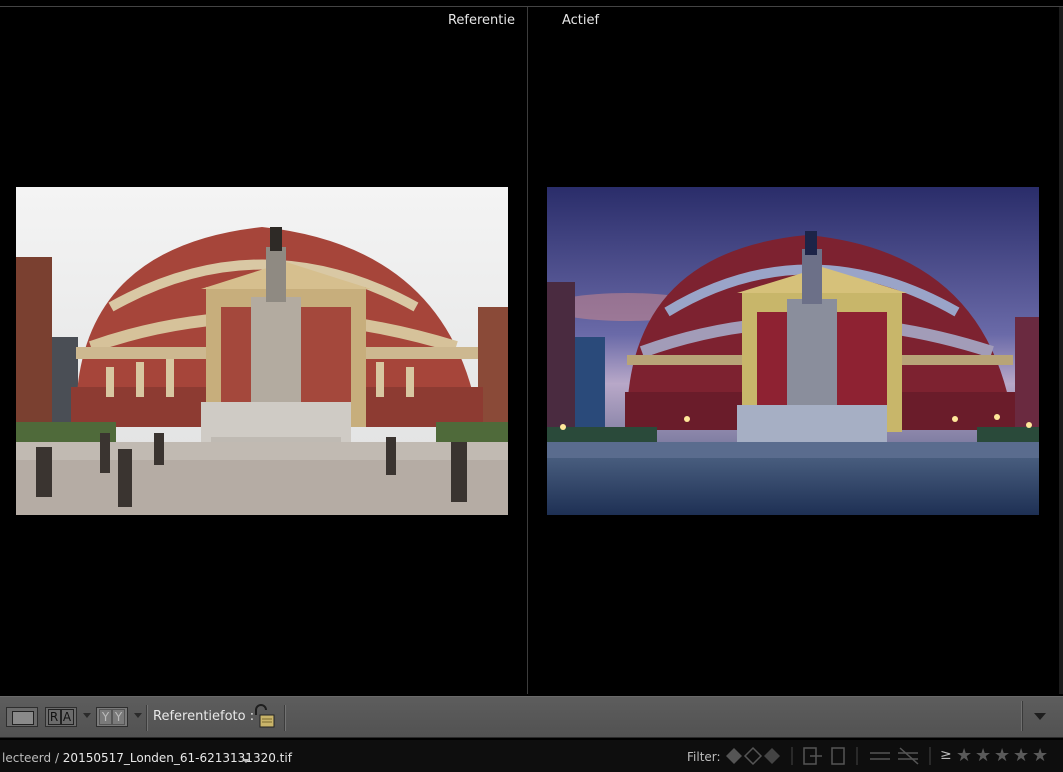 The height and width of the screenshot is (772, 1063). What do you see at coordinates (753, 756) in the screenshot?
I see `flag-filter-icons` at bounding box center [753, 756].